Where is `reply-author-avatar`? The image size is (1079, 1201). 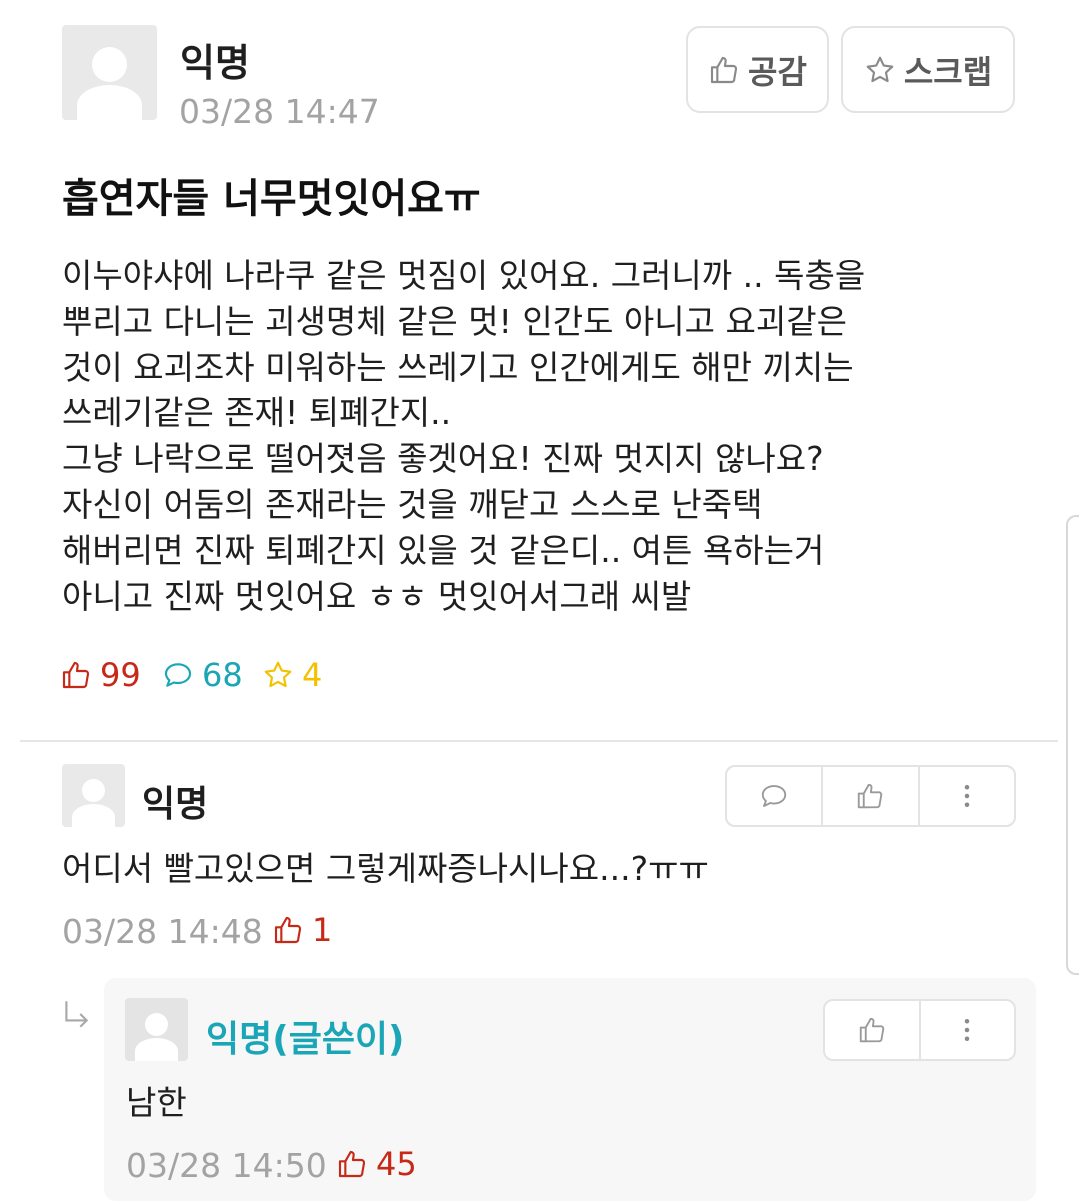
reply-author-avatar is located at coordinates (156, 1029).